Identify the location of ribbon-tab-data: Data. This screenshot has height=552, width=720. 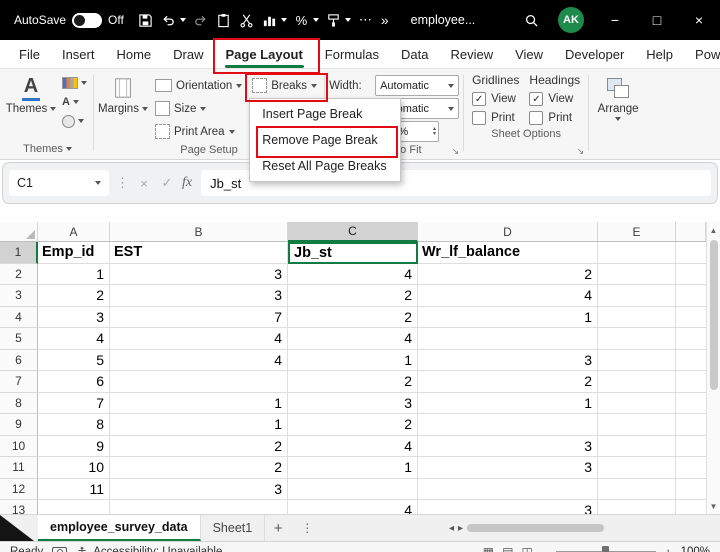
(414, 54).